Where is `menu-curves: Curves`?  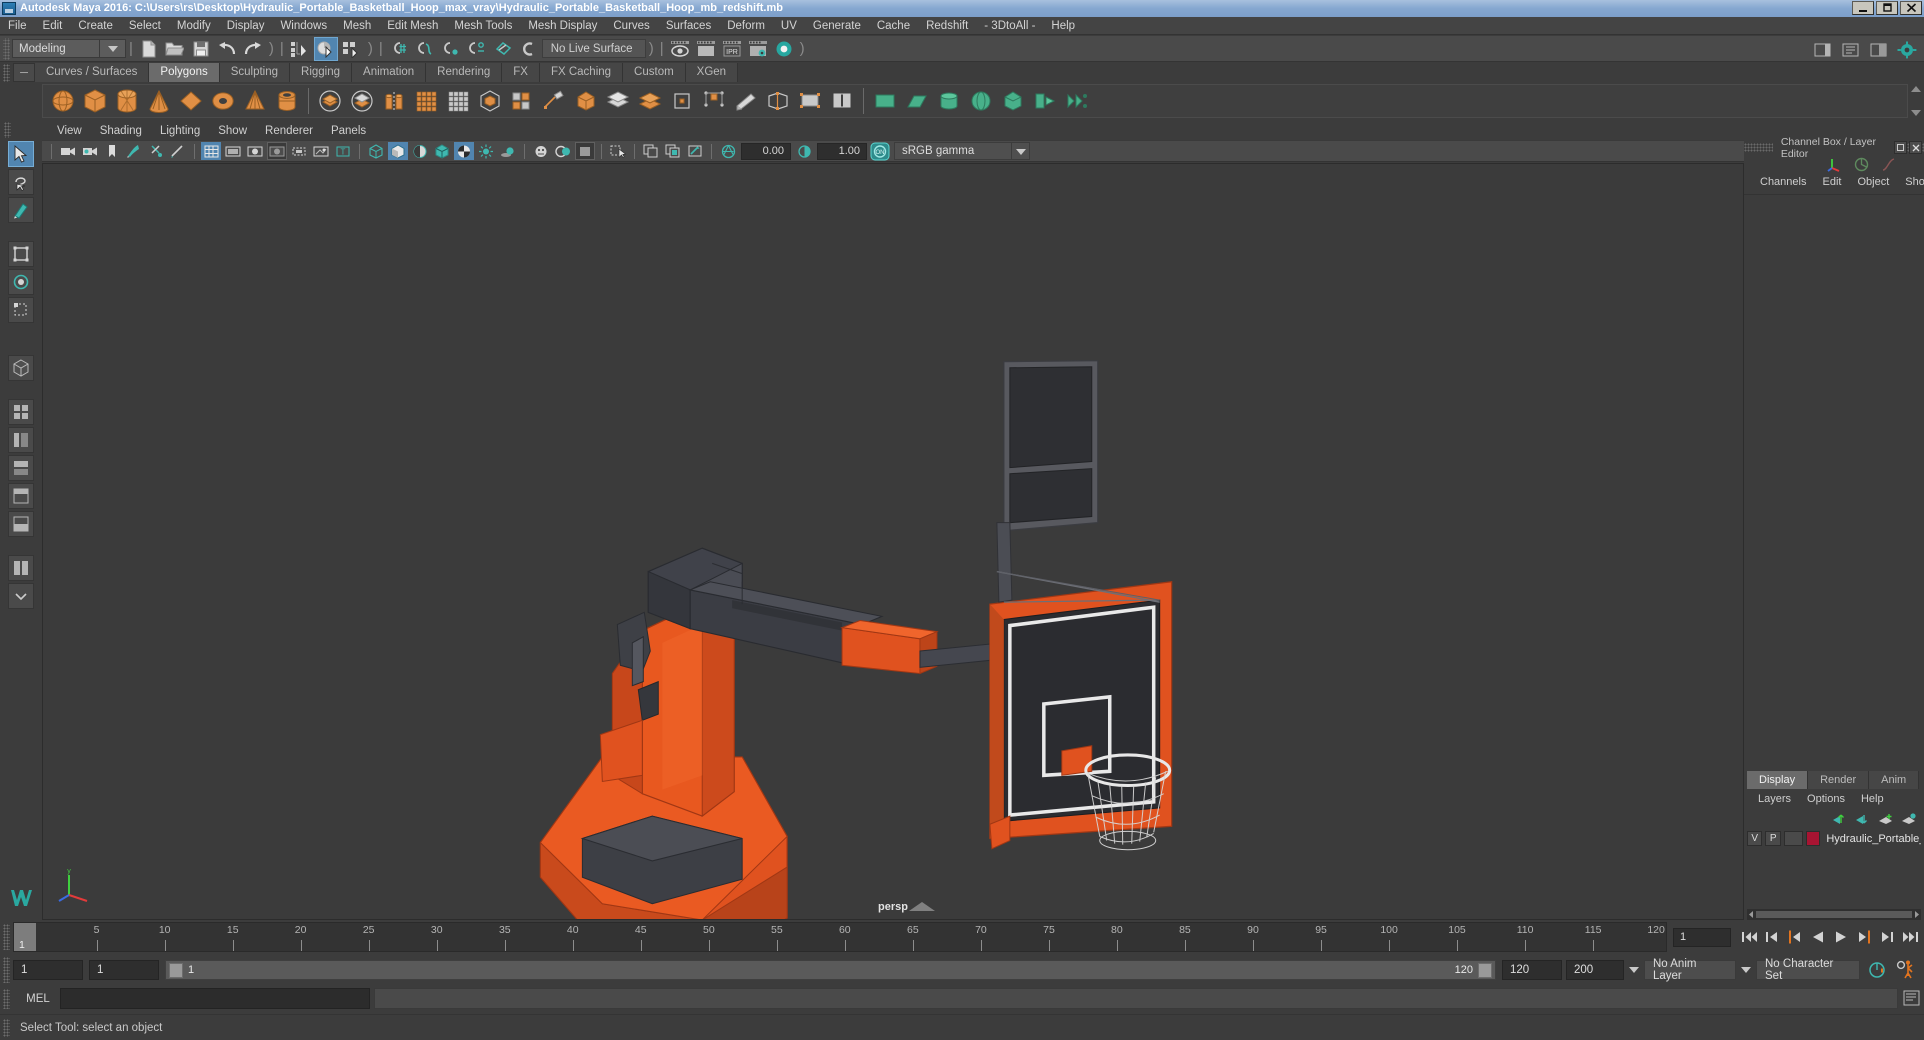
menu-curves: Curves is located at coordinates (631, 26).